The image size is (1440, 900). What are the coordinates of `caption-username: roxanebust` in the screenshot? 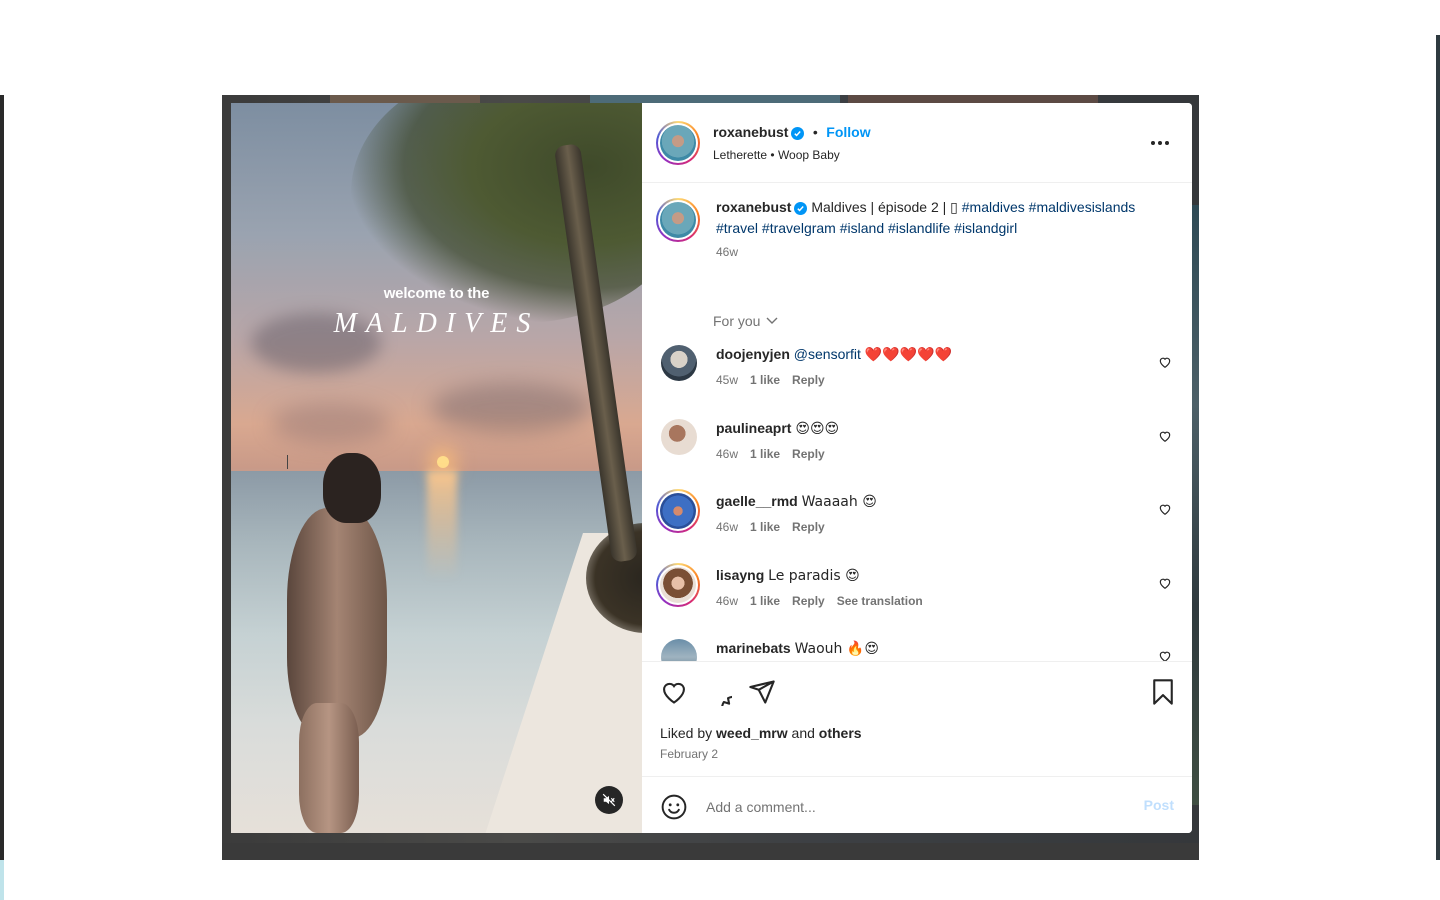 It's located at (753, 207).